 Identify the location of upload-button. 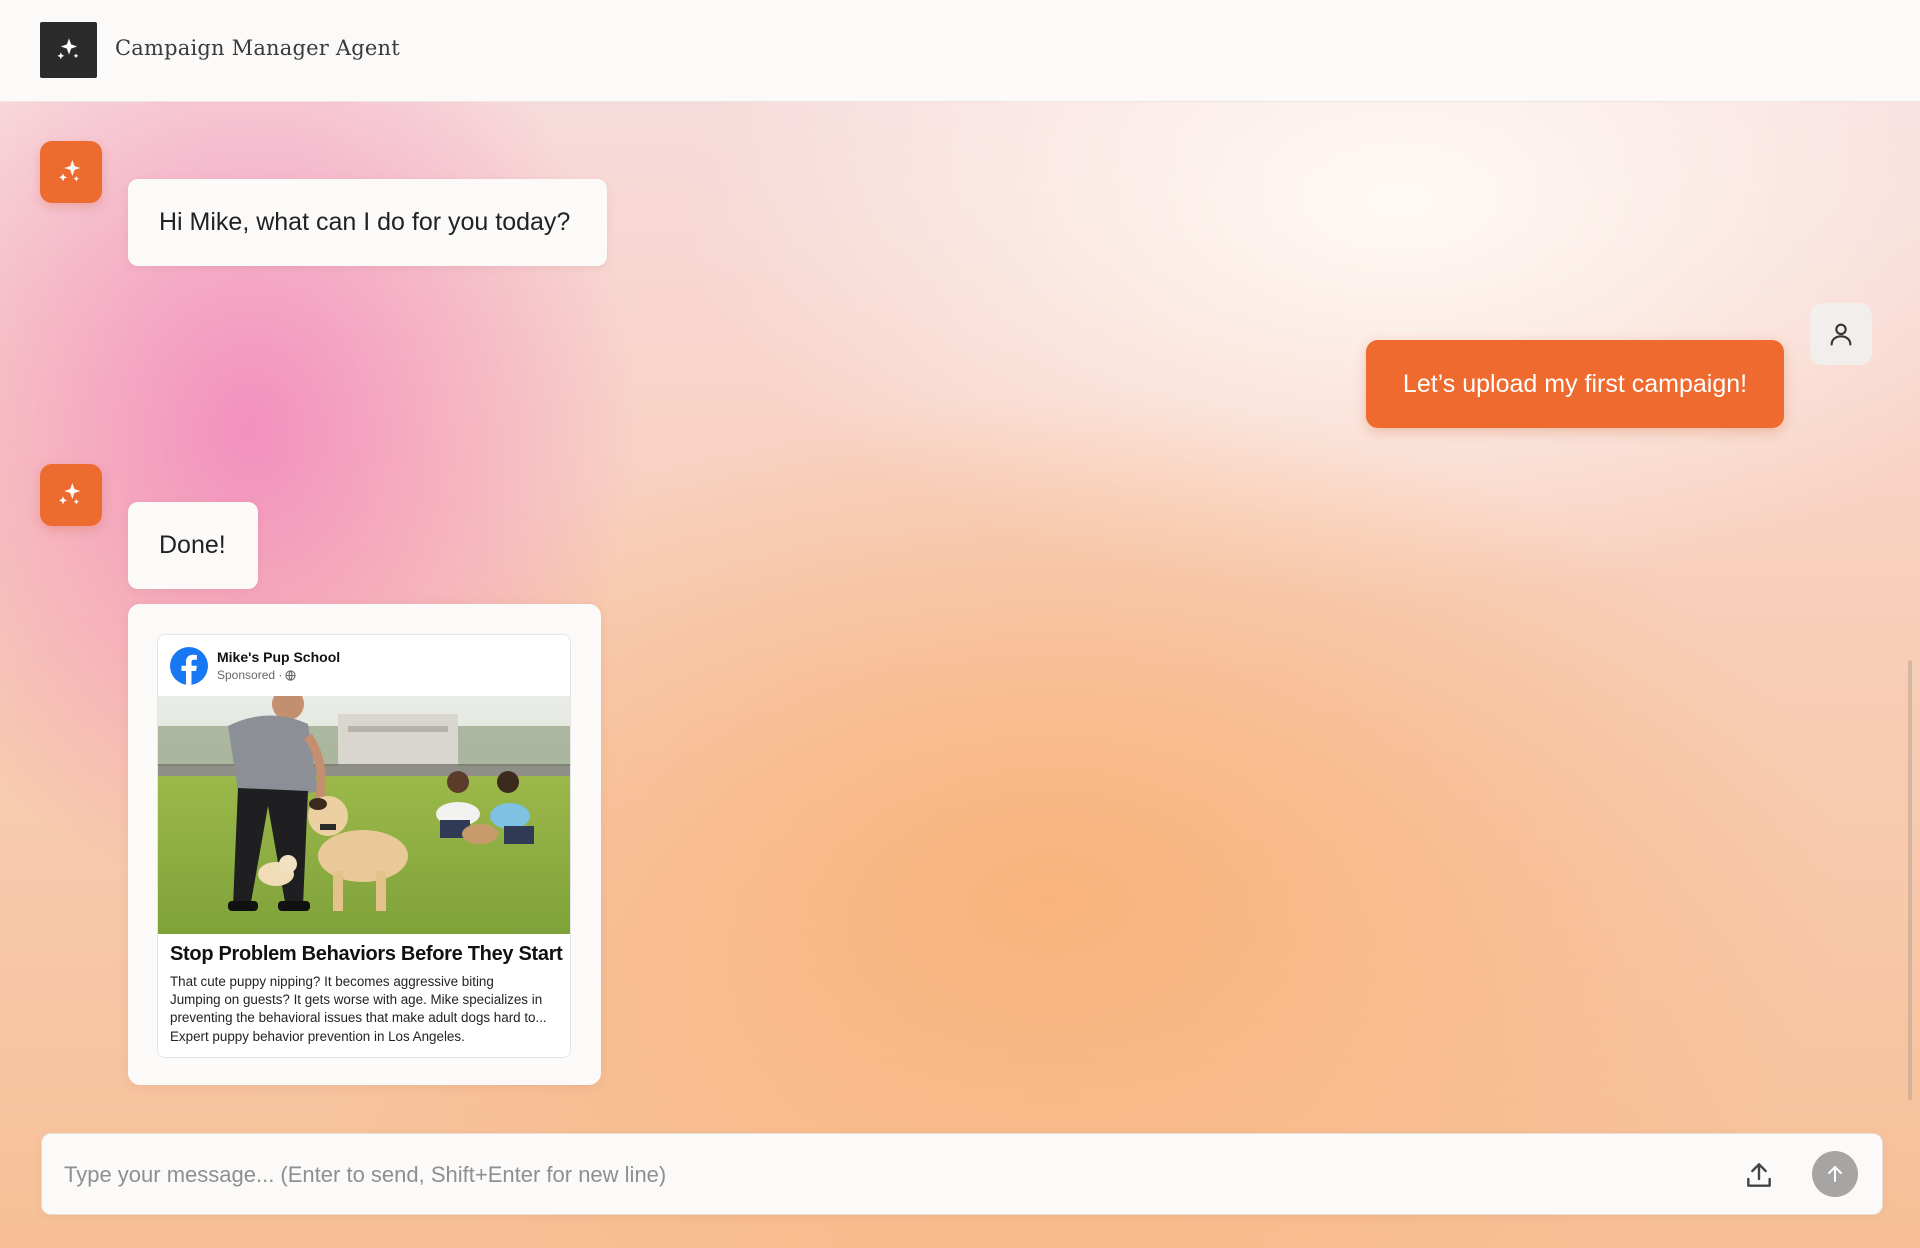
(1759, 1175).